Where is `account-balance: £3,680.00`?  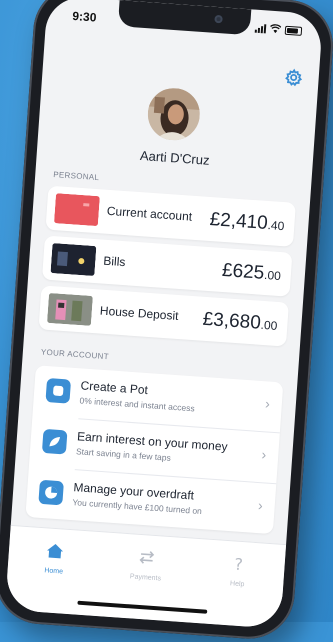
account-balance: £3,680.00 is located at coordinates (240, 322).